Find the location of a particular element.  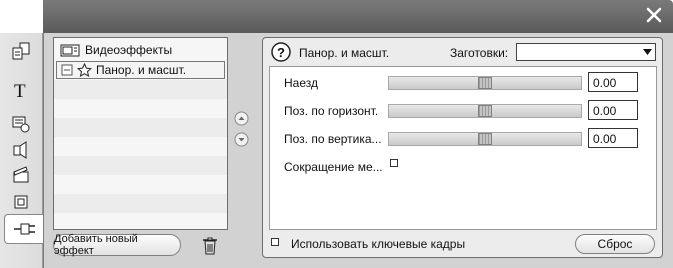

svg-text: T is located at coordinates (20, 90).